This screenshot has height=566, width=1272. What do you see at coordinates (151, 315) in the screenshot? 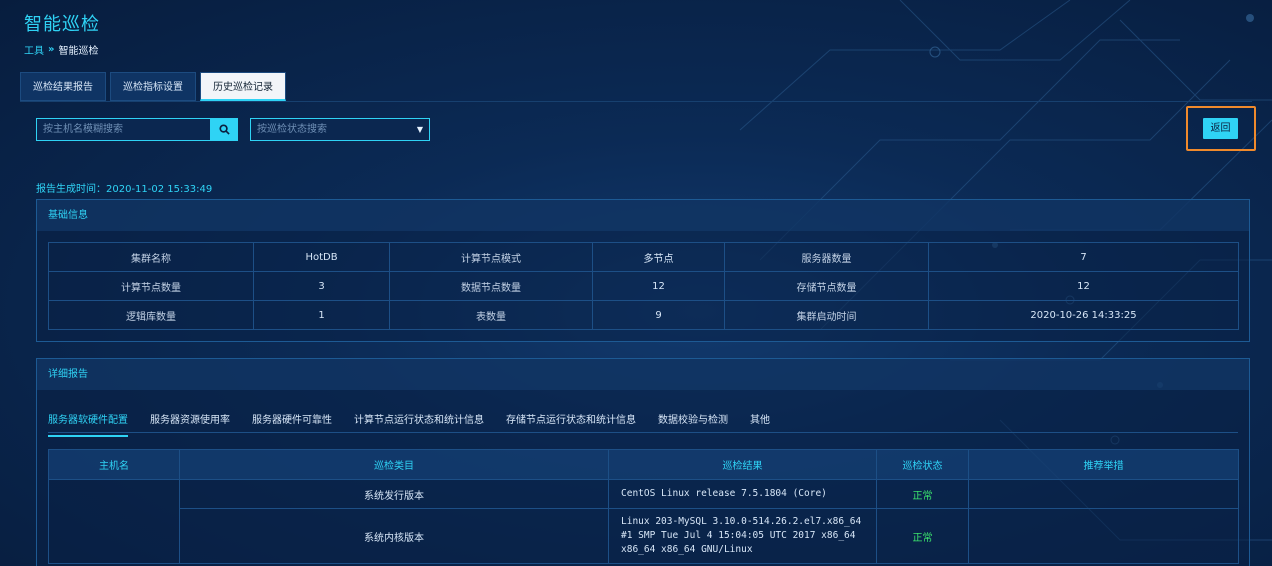
I see `info-label: 逻辑库数量` at bounding box center [151, 315].